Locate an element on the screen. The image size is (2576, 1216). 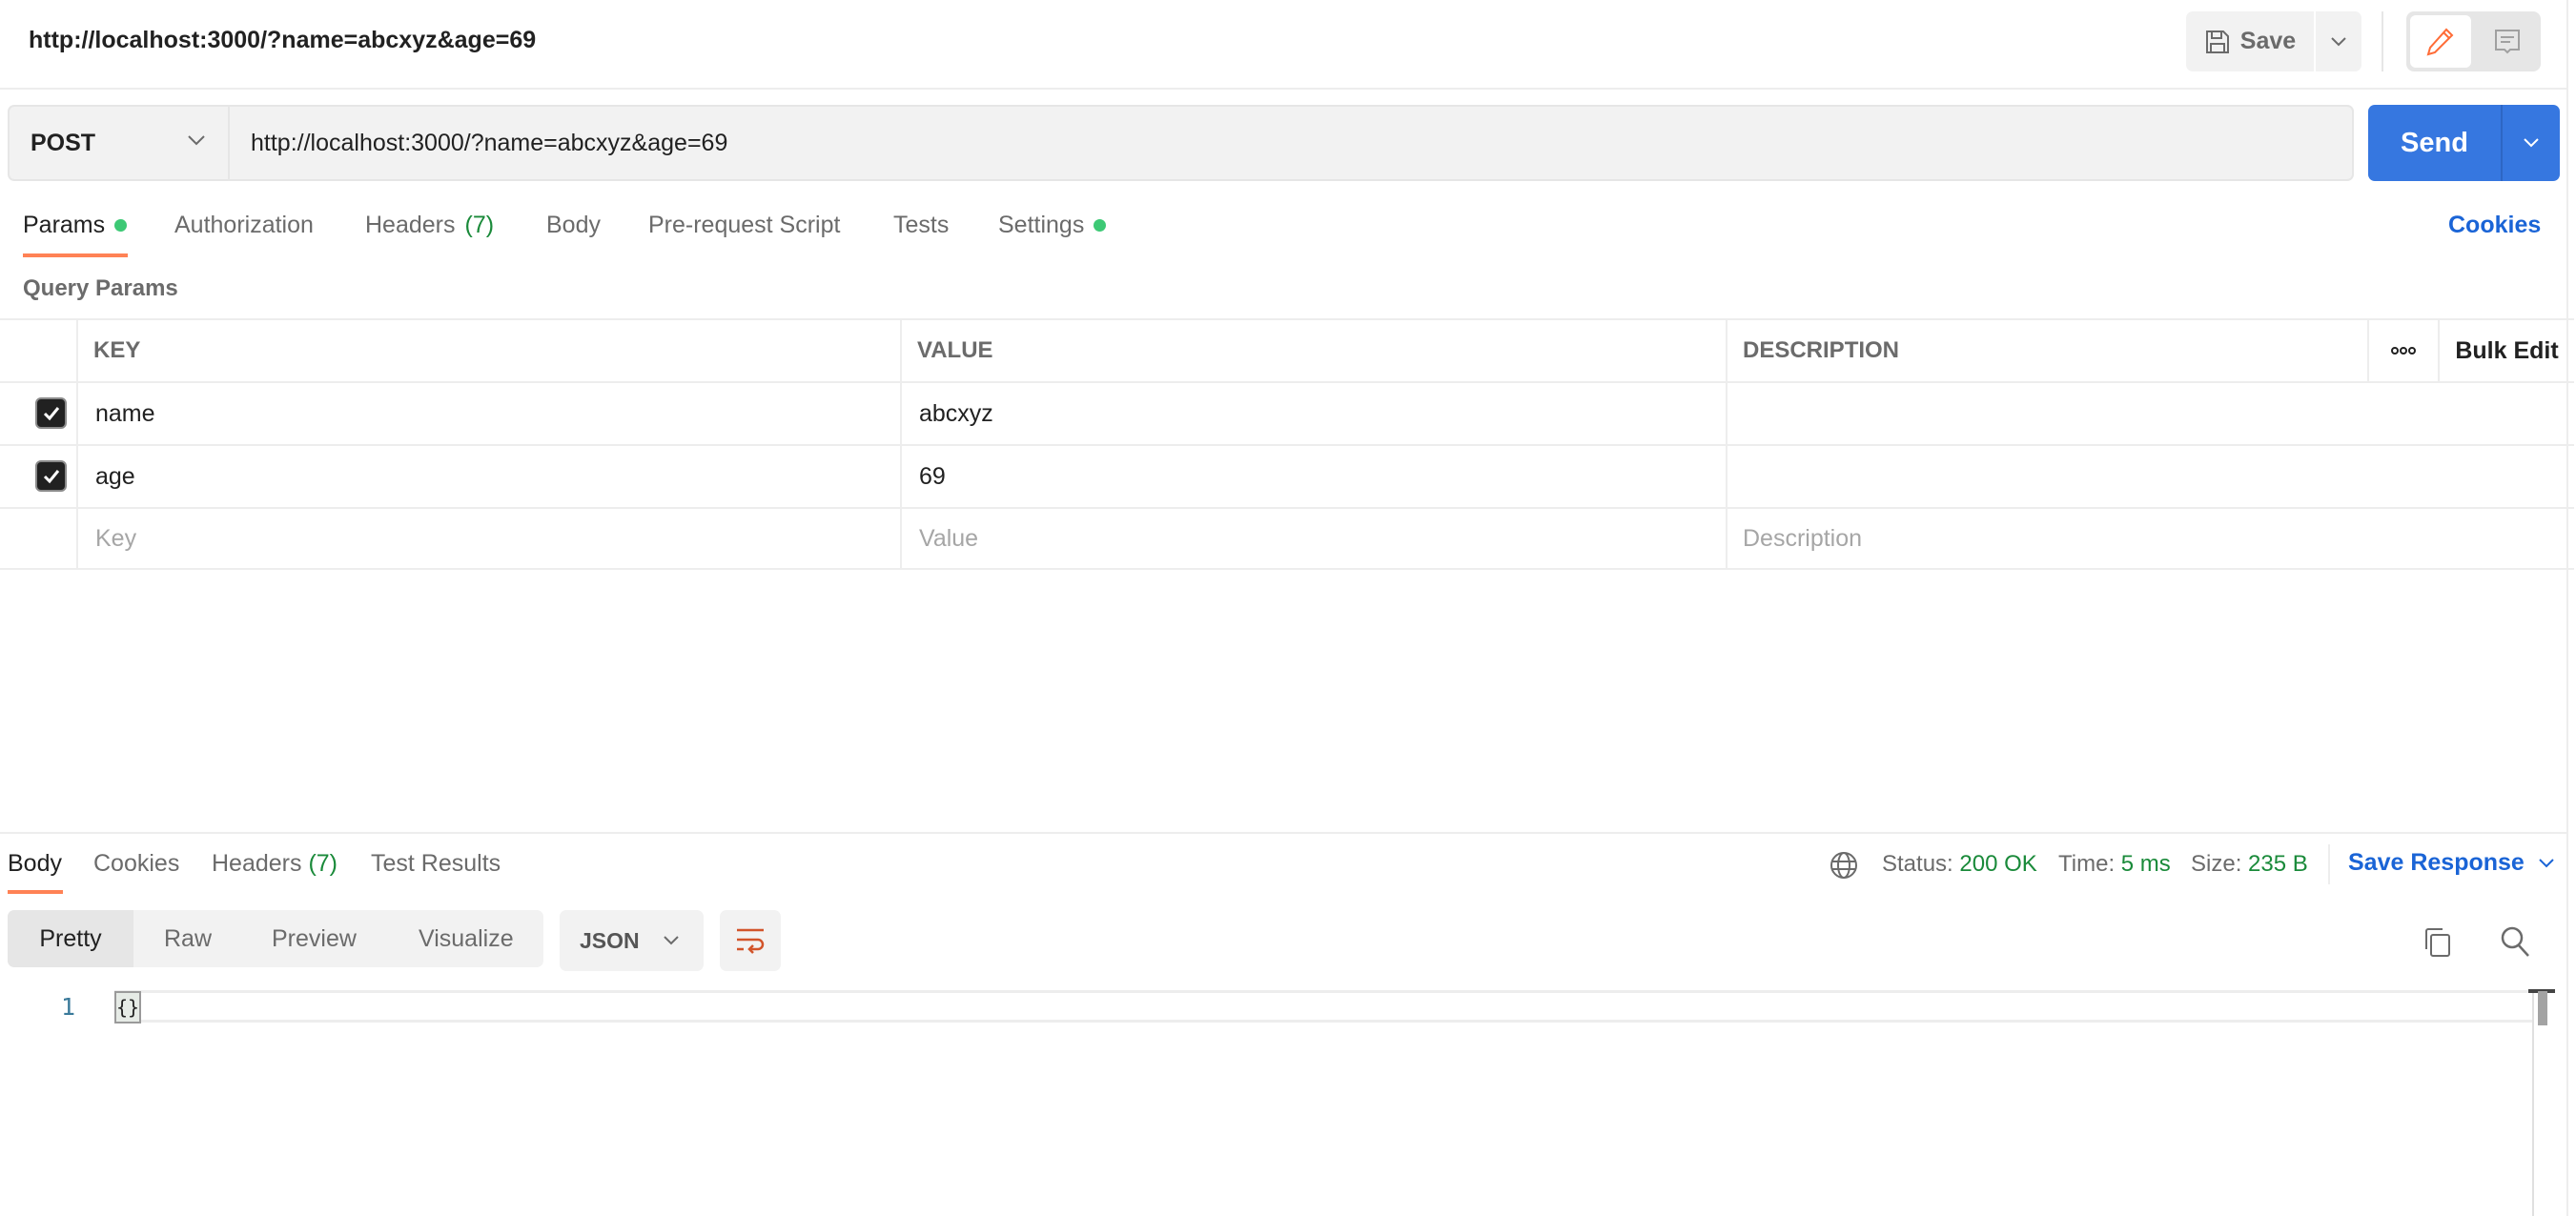
cookies-link: Cookies is located at coordinates (2494, 225).